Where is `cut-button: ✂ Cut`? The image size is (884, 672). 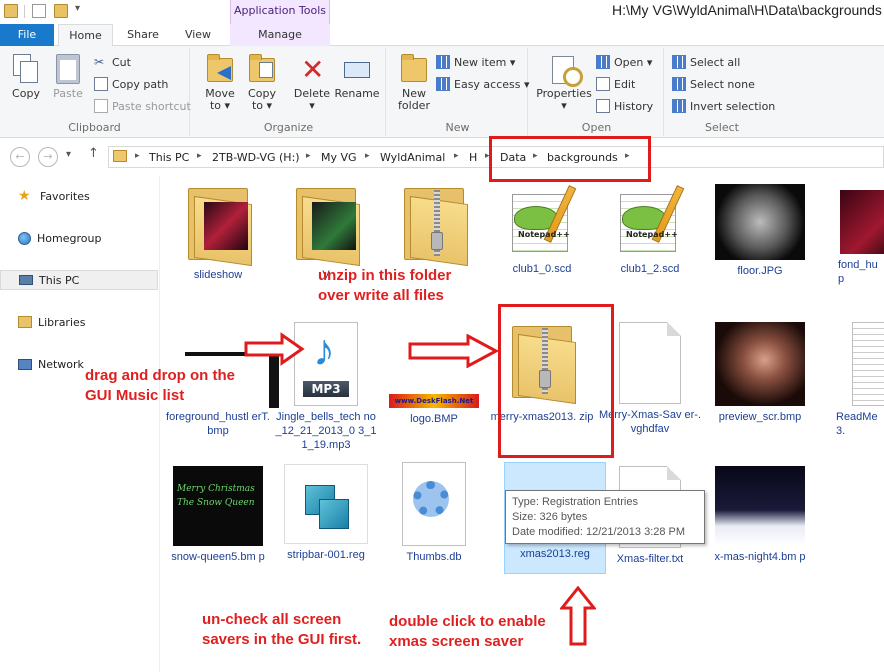
cut-button: ✂ Cut is located at coordinates (112, 62).